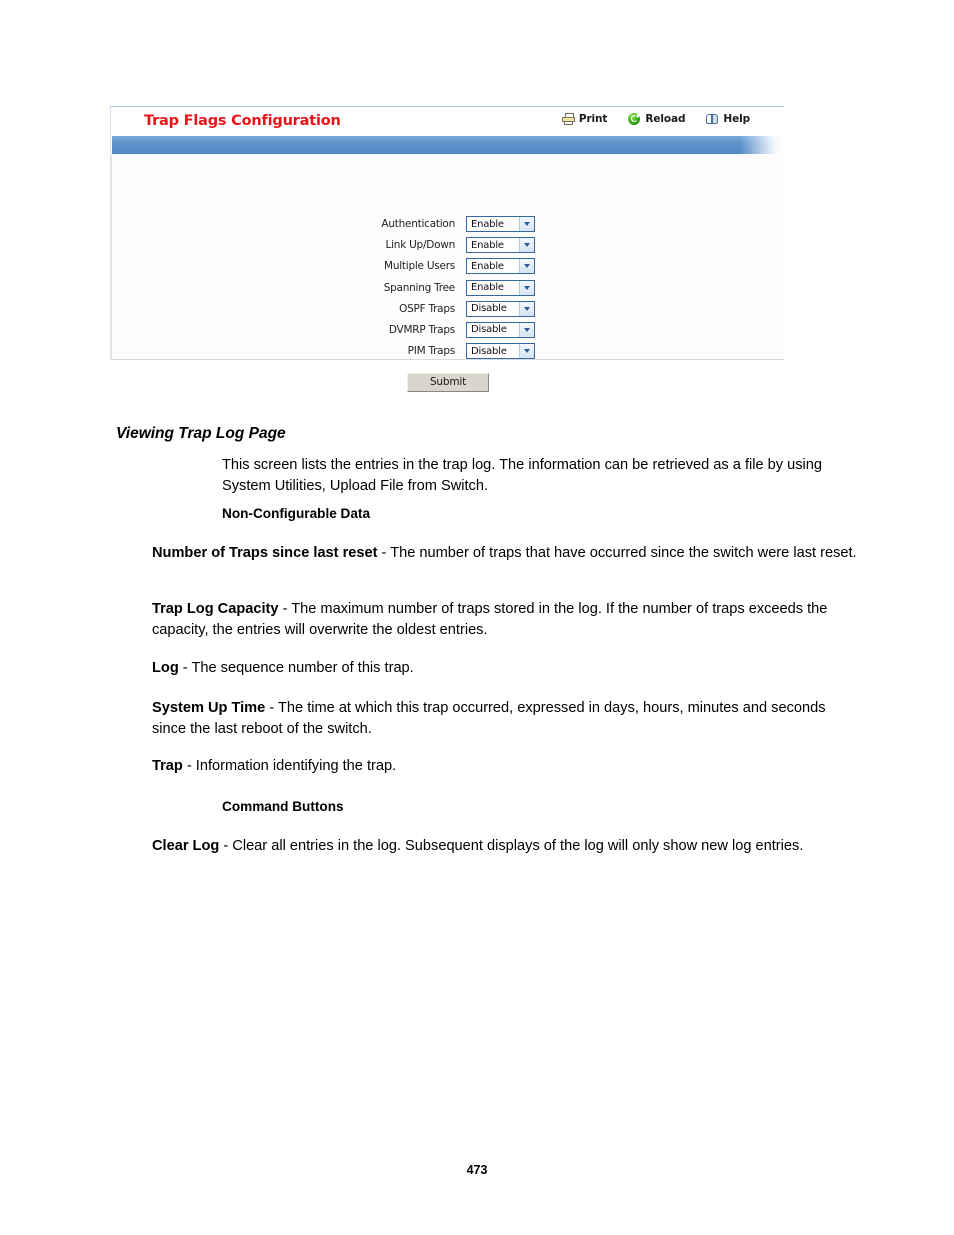 Image resolution: width=954 pixels, height=1235 pixels. I want to click on label-ospf-traps: OSPF Traps, so click(427, 308).